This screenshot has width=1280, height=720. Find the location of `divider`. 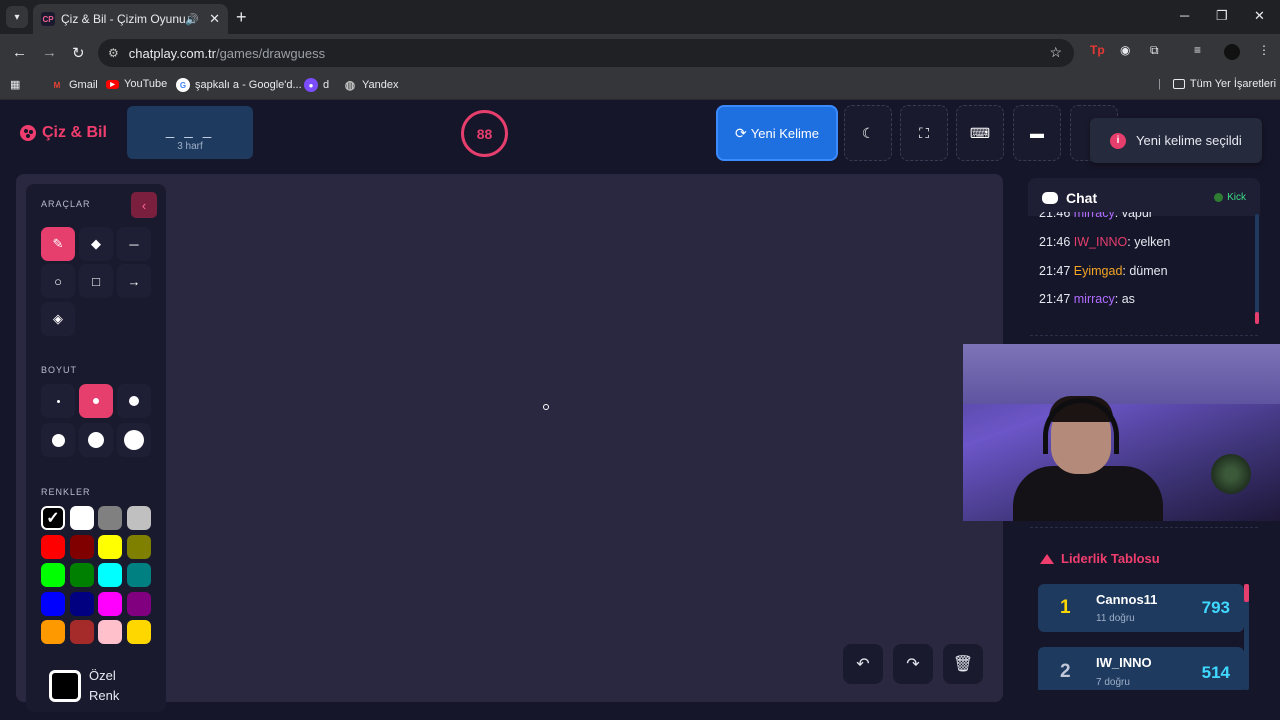

divider is located at coordinates (1144, 335).